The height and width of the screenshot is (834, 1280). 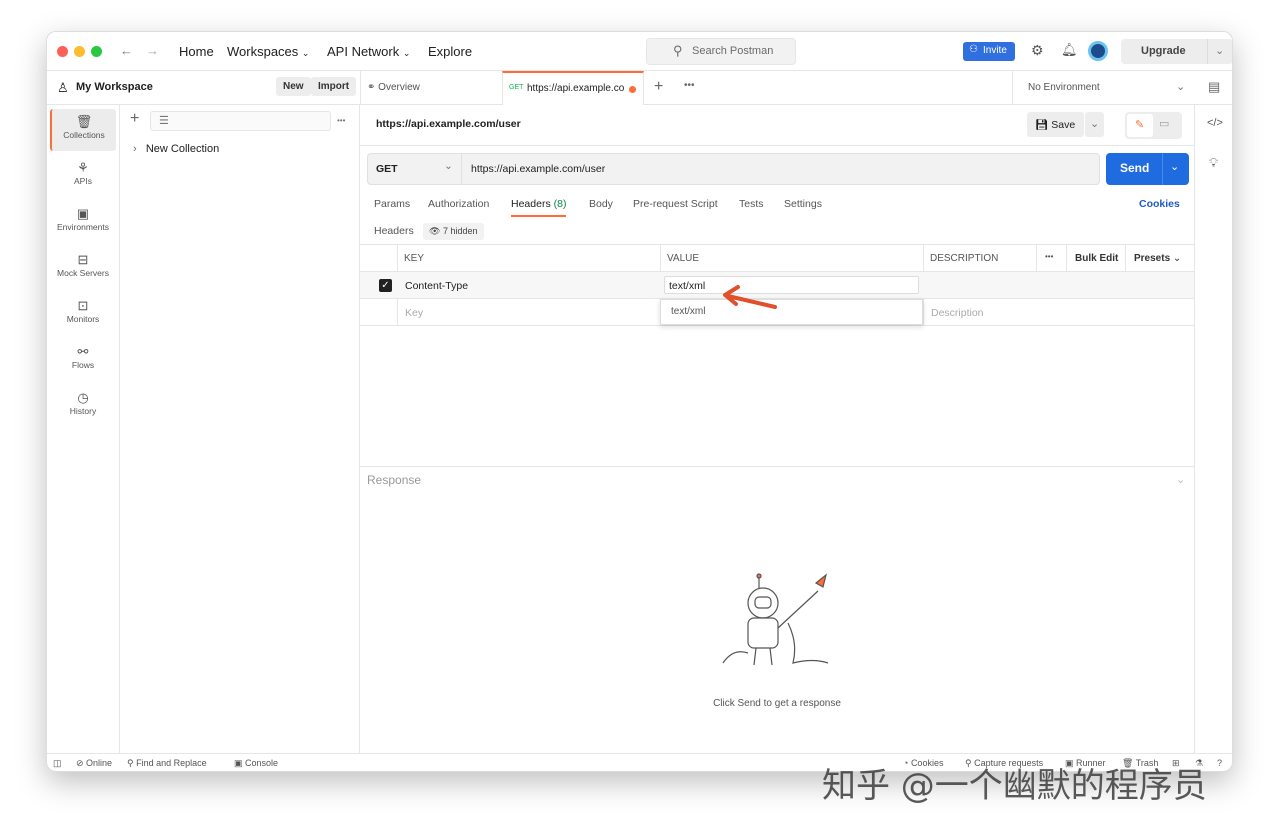 I want to click on search-icon: ⚲, so click(x=678, y=50).